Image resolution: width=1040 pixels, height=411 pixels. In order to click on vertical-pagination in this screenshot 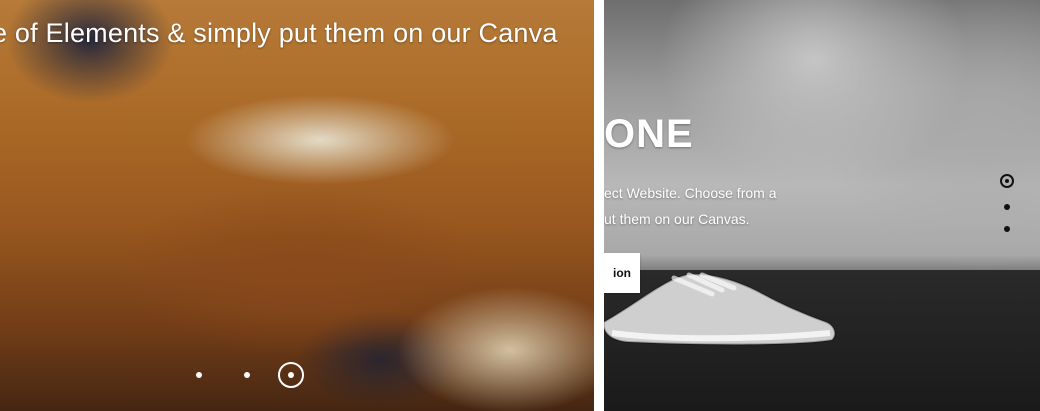, I will do `click(1016, 208)`.